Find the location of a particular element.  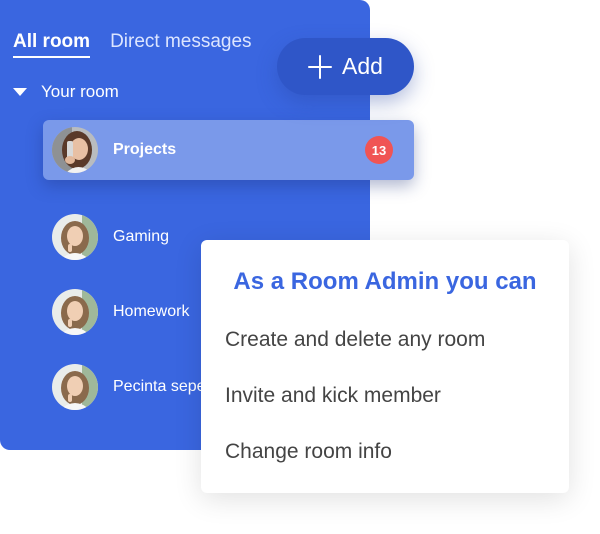

room-item-projects: Projects 13 is located at coordinates (228, 150).